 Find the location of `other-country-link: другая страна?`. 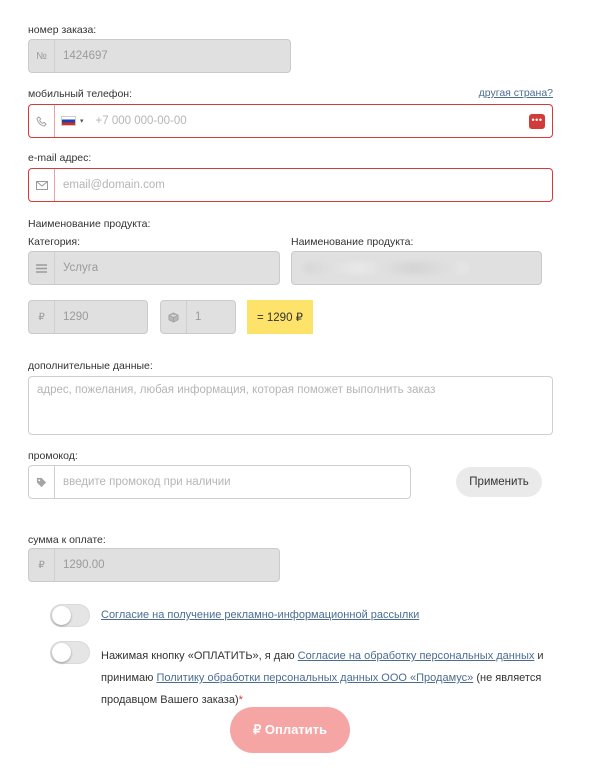

other-country-link: другая страна? is located at coordinates (516, 93).